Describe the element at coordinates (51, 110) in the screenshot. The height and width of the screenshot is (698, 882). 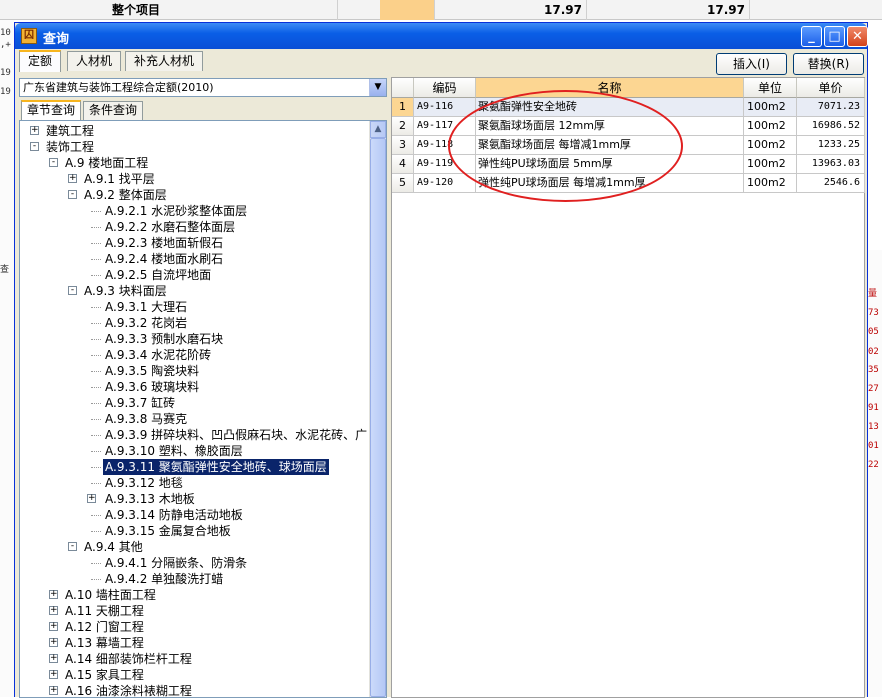
I see `tab-chapter-query: 章节查询` at that location.